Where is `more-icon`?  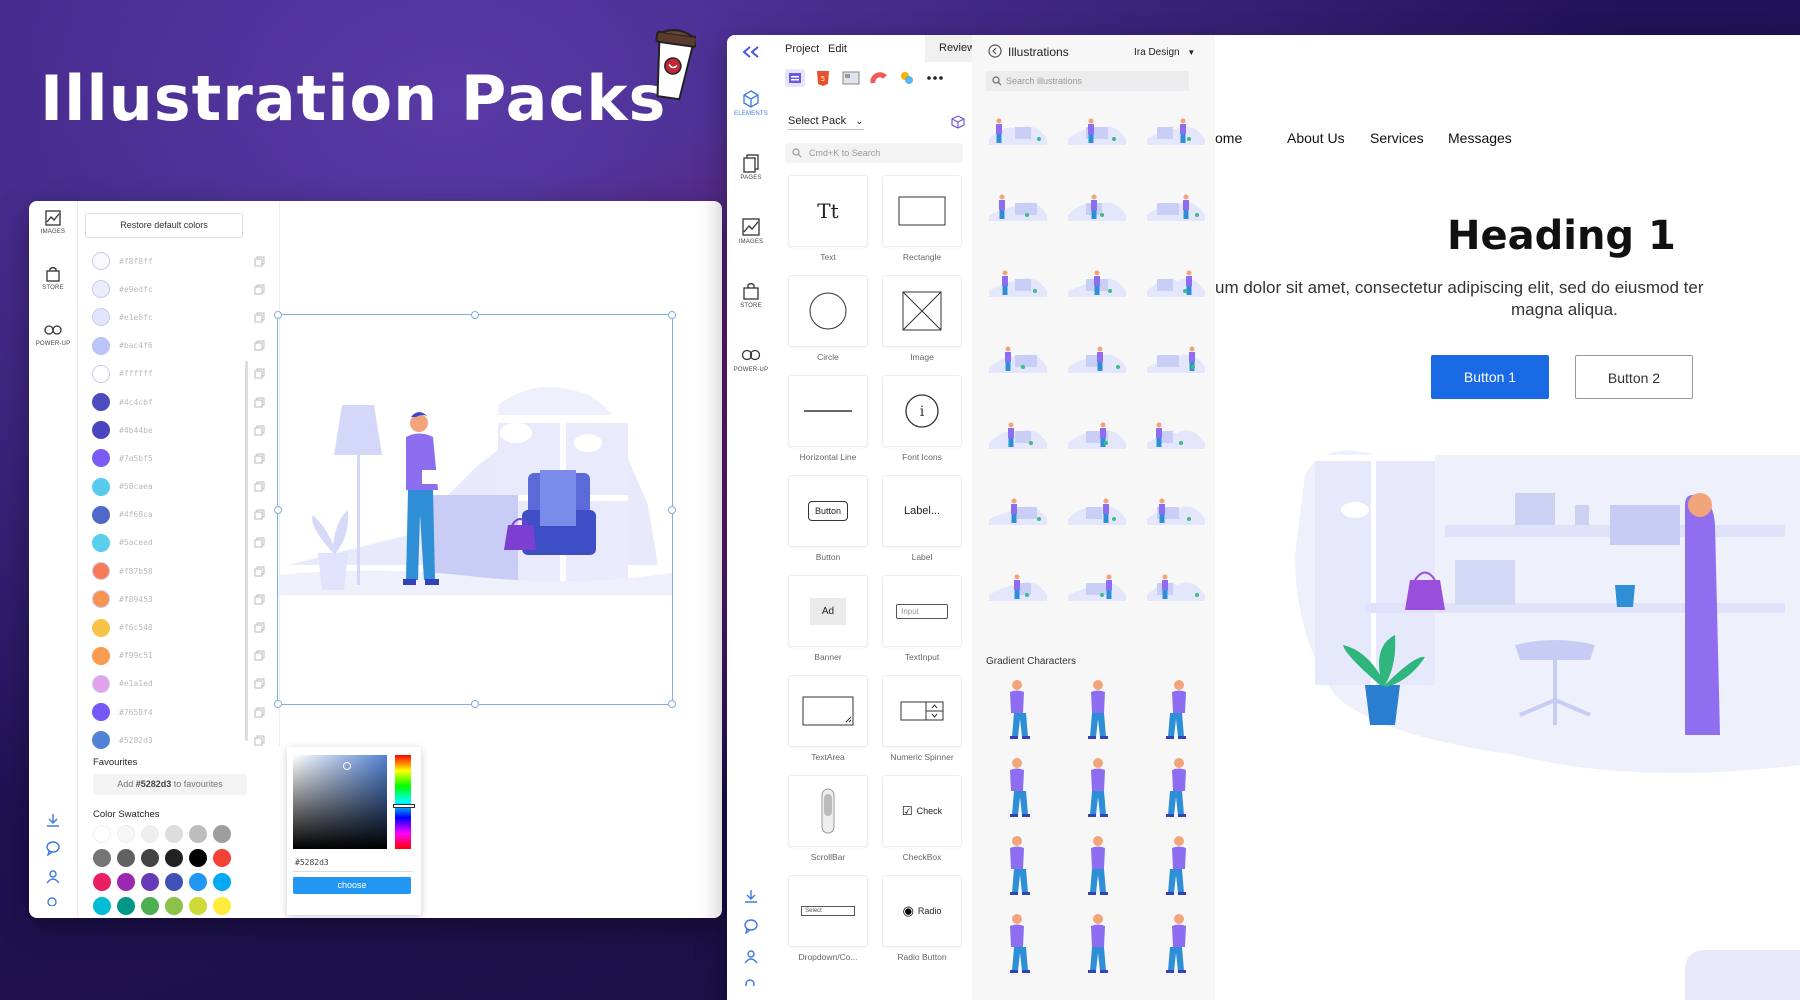 more-icon is located at coordinates (935, 78).